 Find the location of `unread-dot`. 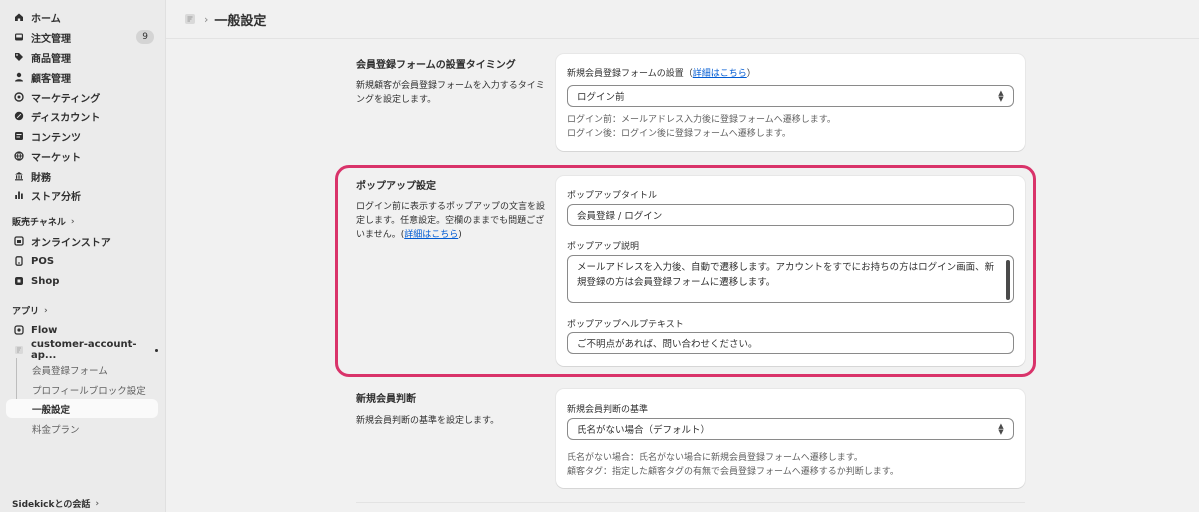

unread-dot is located at coordinates (156, 350).